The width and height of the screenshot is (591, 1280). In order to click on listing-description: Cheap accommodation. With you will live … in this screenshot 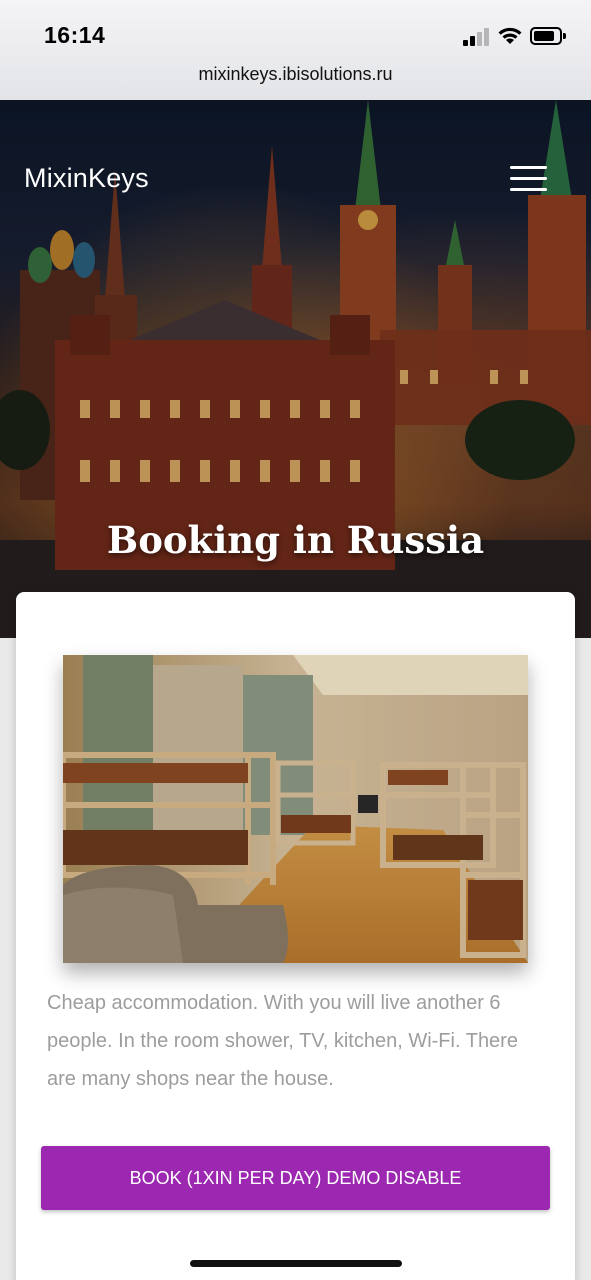, I will do `click(282, 1041)`.